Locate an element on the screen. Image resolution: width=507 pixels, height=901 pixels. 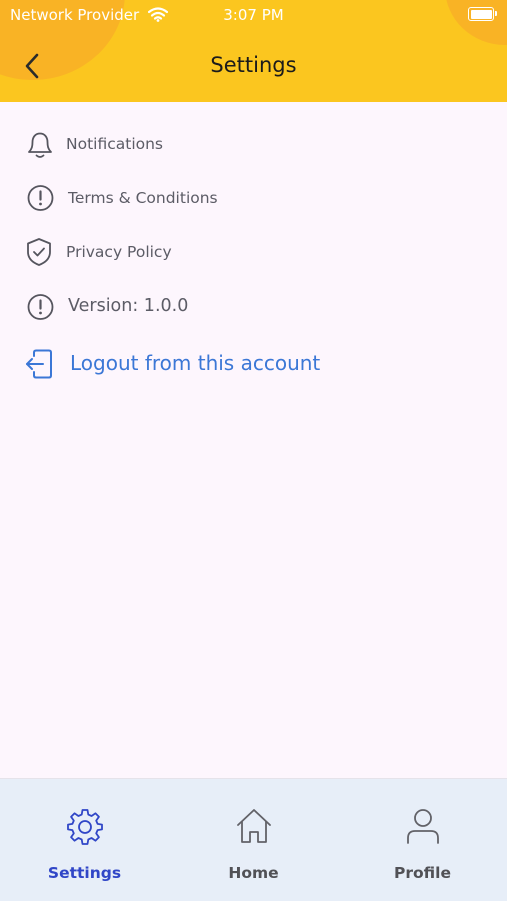
menu-item-label: Terms & Conditions is located at coordinates (143, 198).